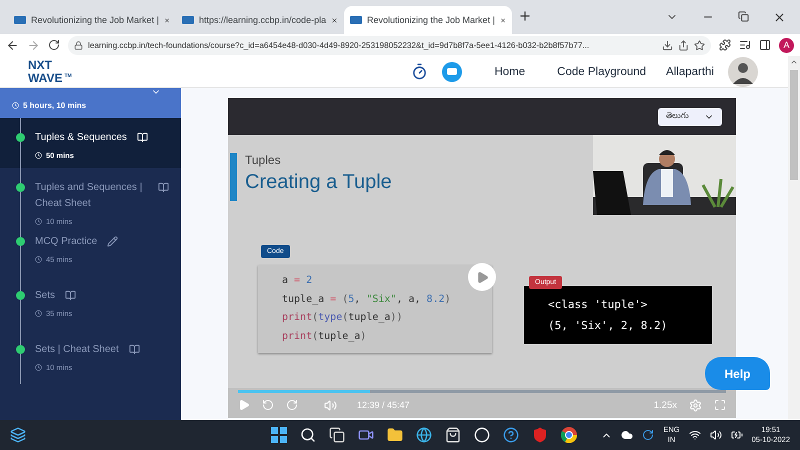 Image resolution: width=800 pixels, height=450 pixels. Describe the element at coordinates (77, 350) in the screenshot. I see `lesson-title: Sets | Cheat Sheet` at that location.